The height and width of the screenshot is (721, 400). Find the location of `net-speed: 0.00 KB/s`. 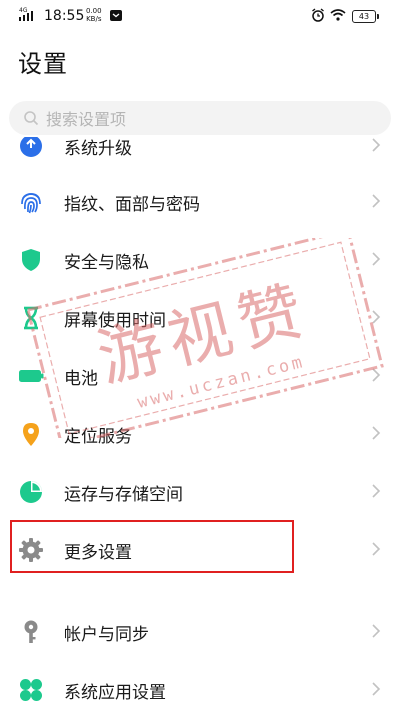

net-speed: 0.00 KB/s is located at coordinates (94, 15).